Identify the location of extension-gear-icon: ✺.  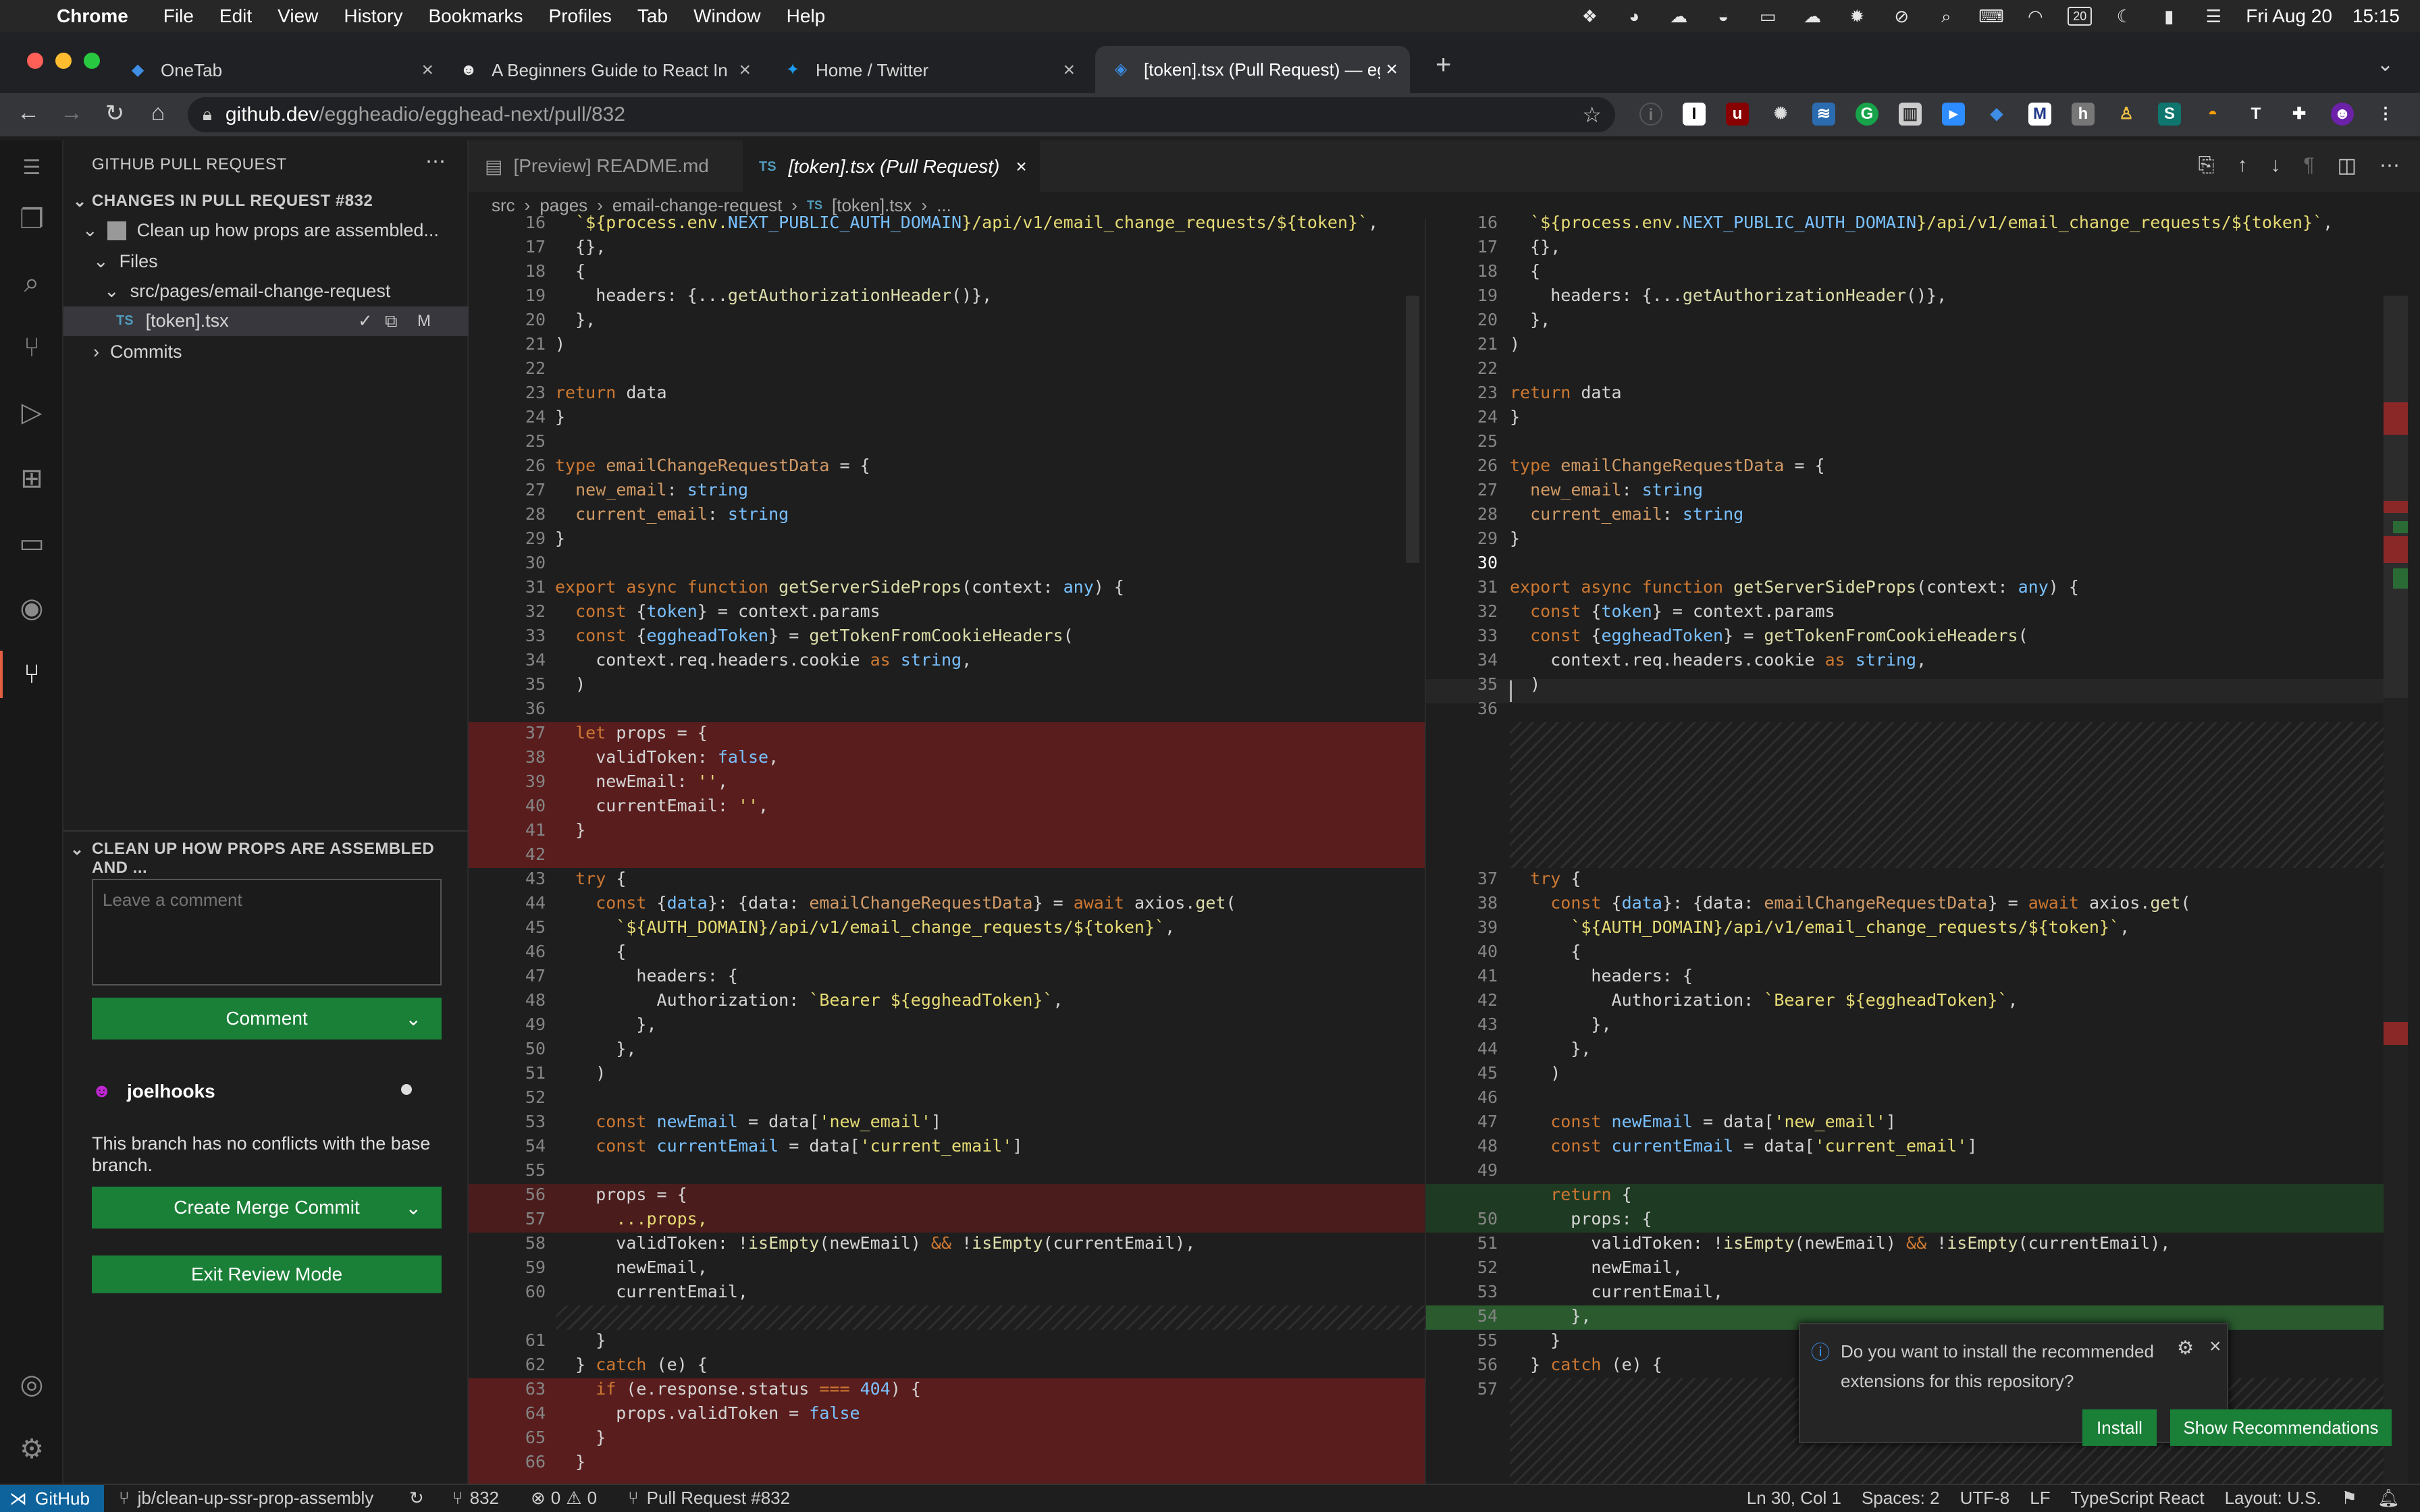
(1780, 114).